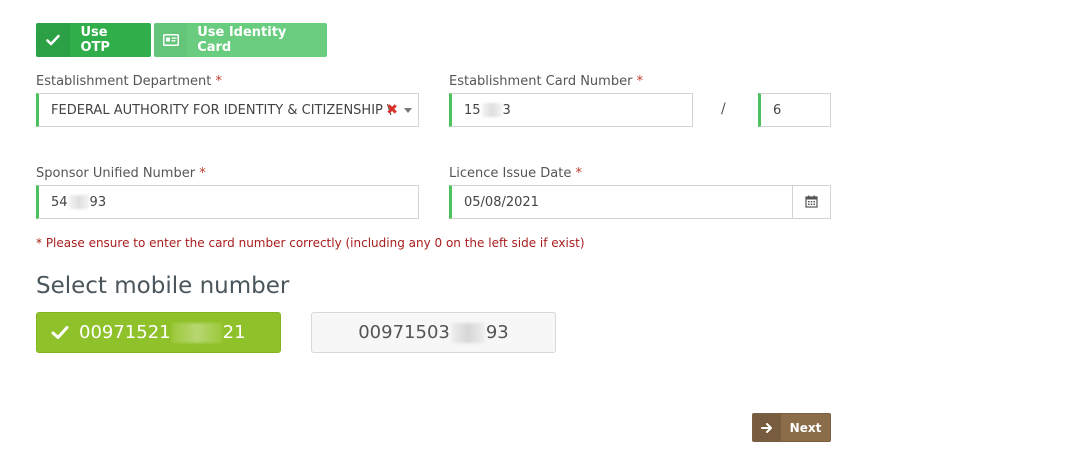 The image size is (1070, 465). Describe the element at coordinates (510, 173) in the screenshot. I see `licence-issue-date-label-text: Licence Issue Date` at that location.